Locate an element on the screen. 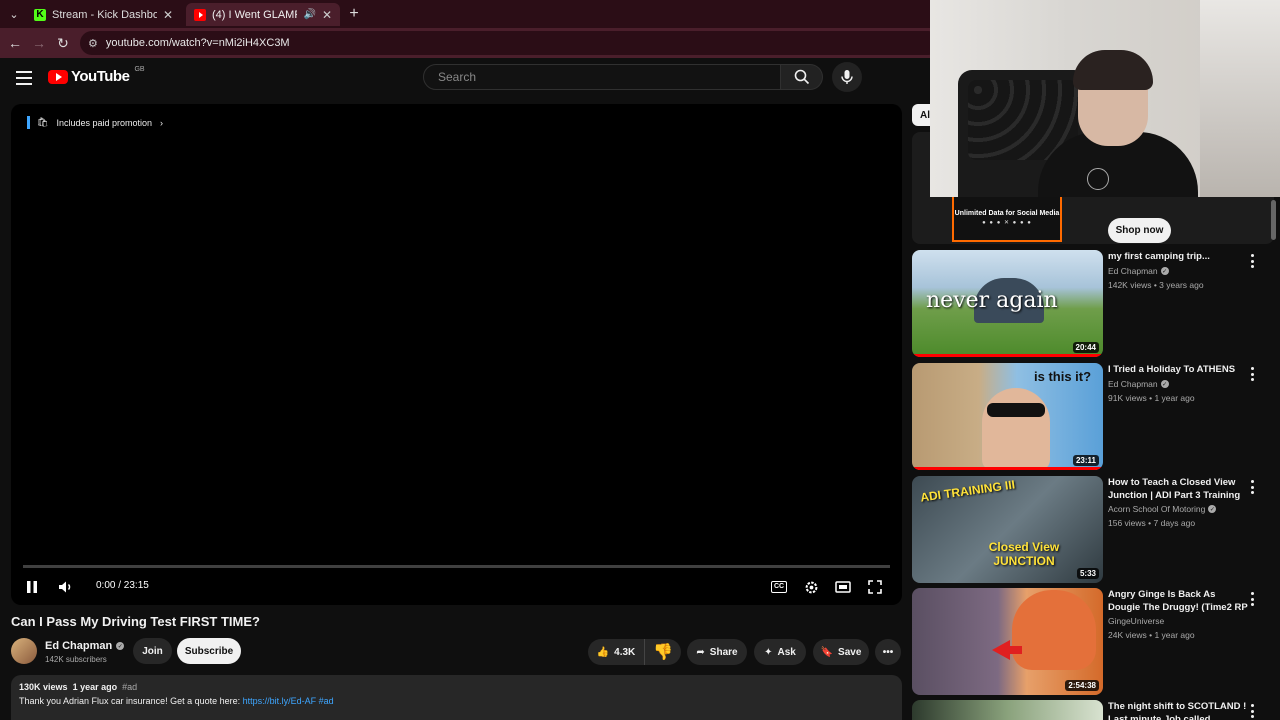 This screenshot has height=720, width=1280. more-horizontal-icon: ••• is located at coordinates (888, 652).